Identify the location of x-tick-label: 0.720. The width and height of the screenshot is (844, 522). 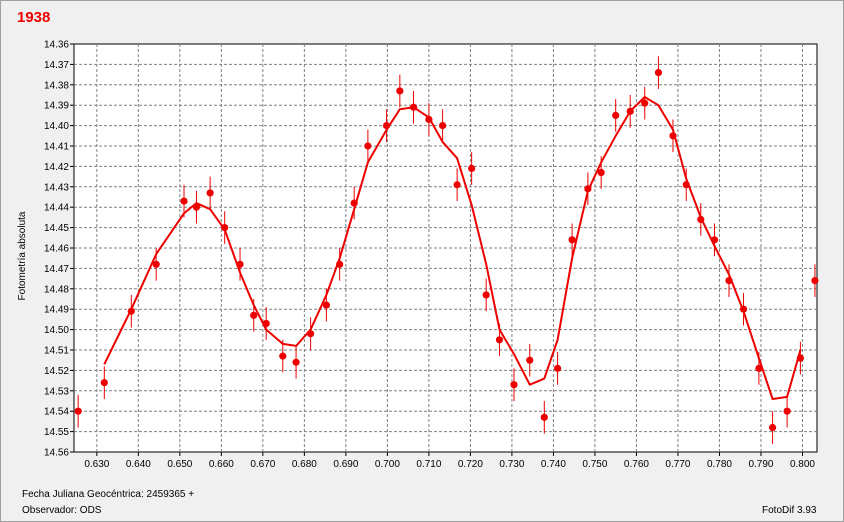
(470, 464).